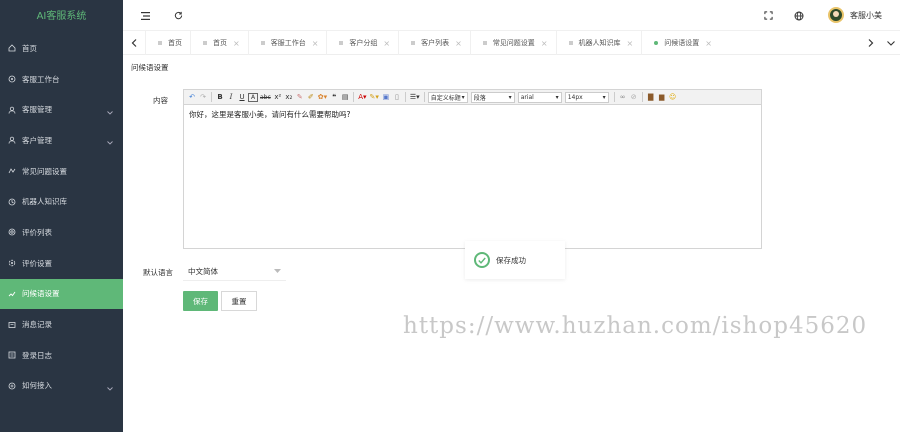 The height and width of the screenshot is (432, 900). What do you see at coordinates (234, 271) in the screenshot?
I see `default-language-select: 中文简体` at bounding box center [234, 271].